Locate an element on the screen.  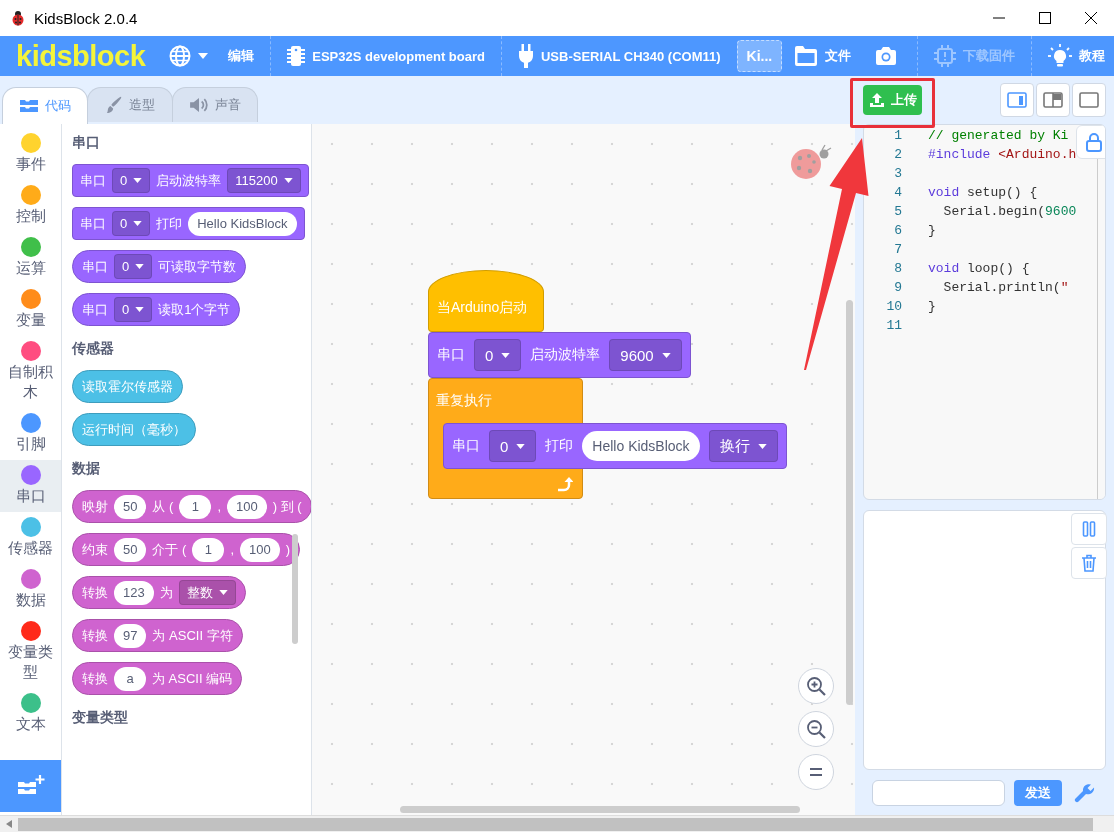
code-line: void setup() { is located at coordinates (983, 192).